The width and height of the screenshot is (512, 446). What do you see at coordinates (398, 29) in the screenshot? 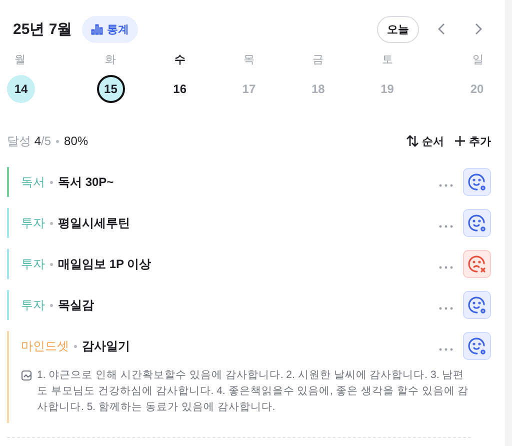
I see `today-button: 오늘` at bounding box center [398, 29].